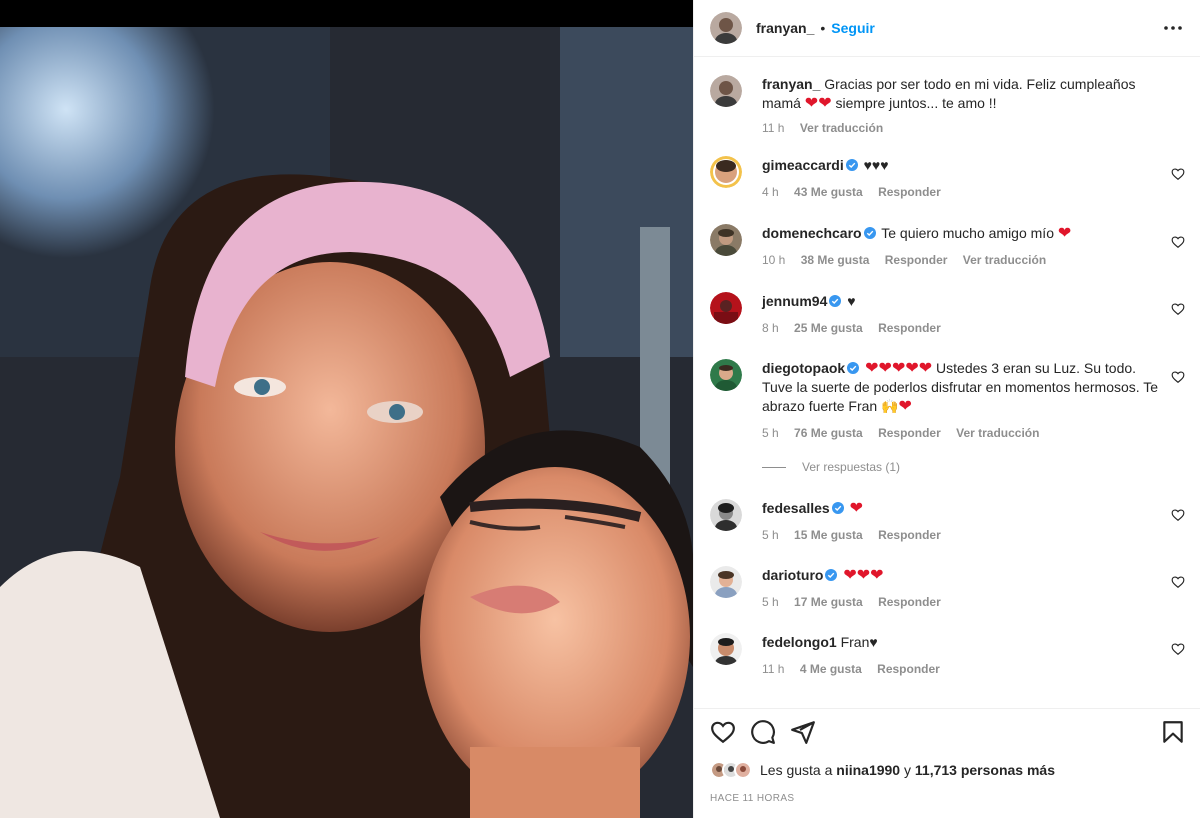 Image resolution: width=1200 pixels, height=818 pixels. What do you see at coordinates (799, 642) in the screenshot?
I see `comment-username: fedelongo1` at bounding box center [799, 642].